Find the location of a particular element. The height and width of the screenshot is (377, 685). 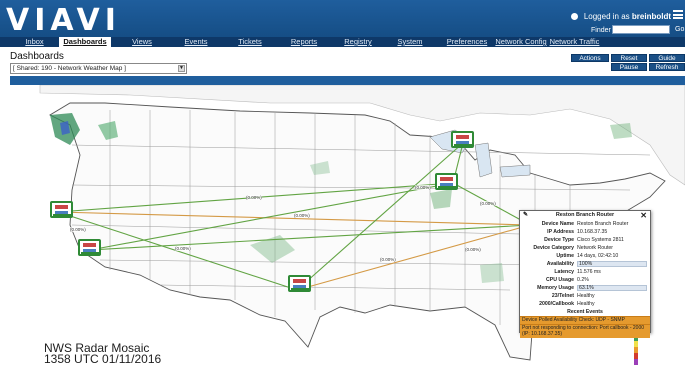

dashboard-header-band is located at coordinates (347, 80).